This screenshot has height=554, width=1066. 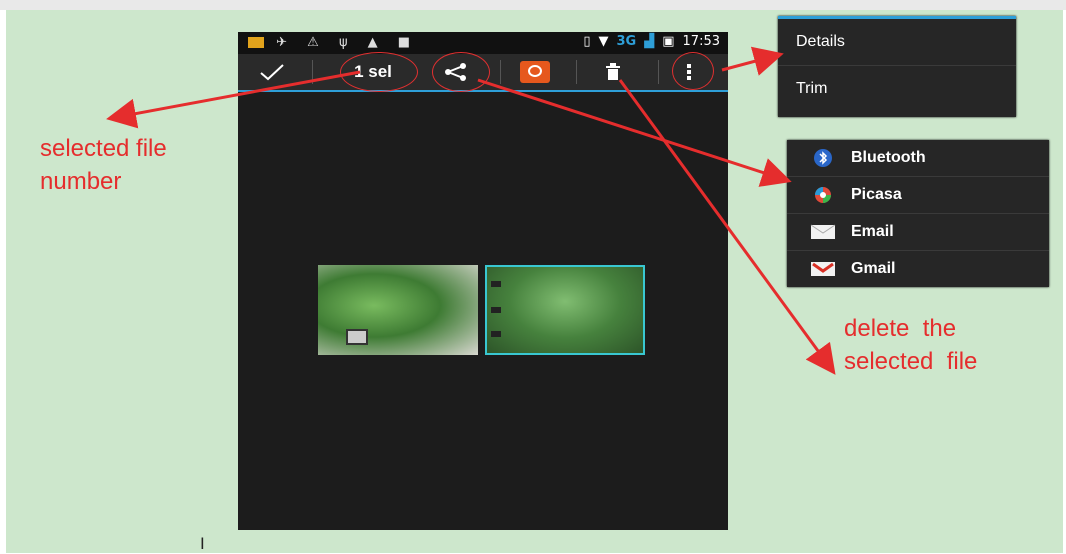 I want to click on annotation-line: number, so click(x=81, y=181).